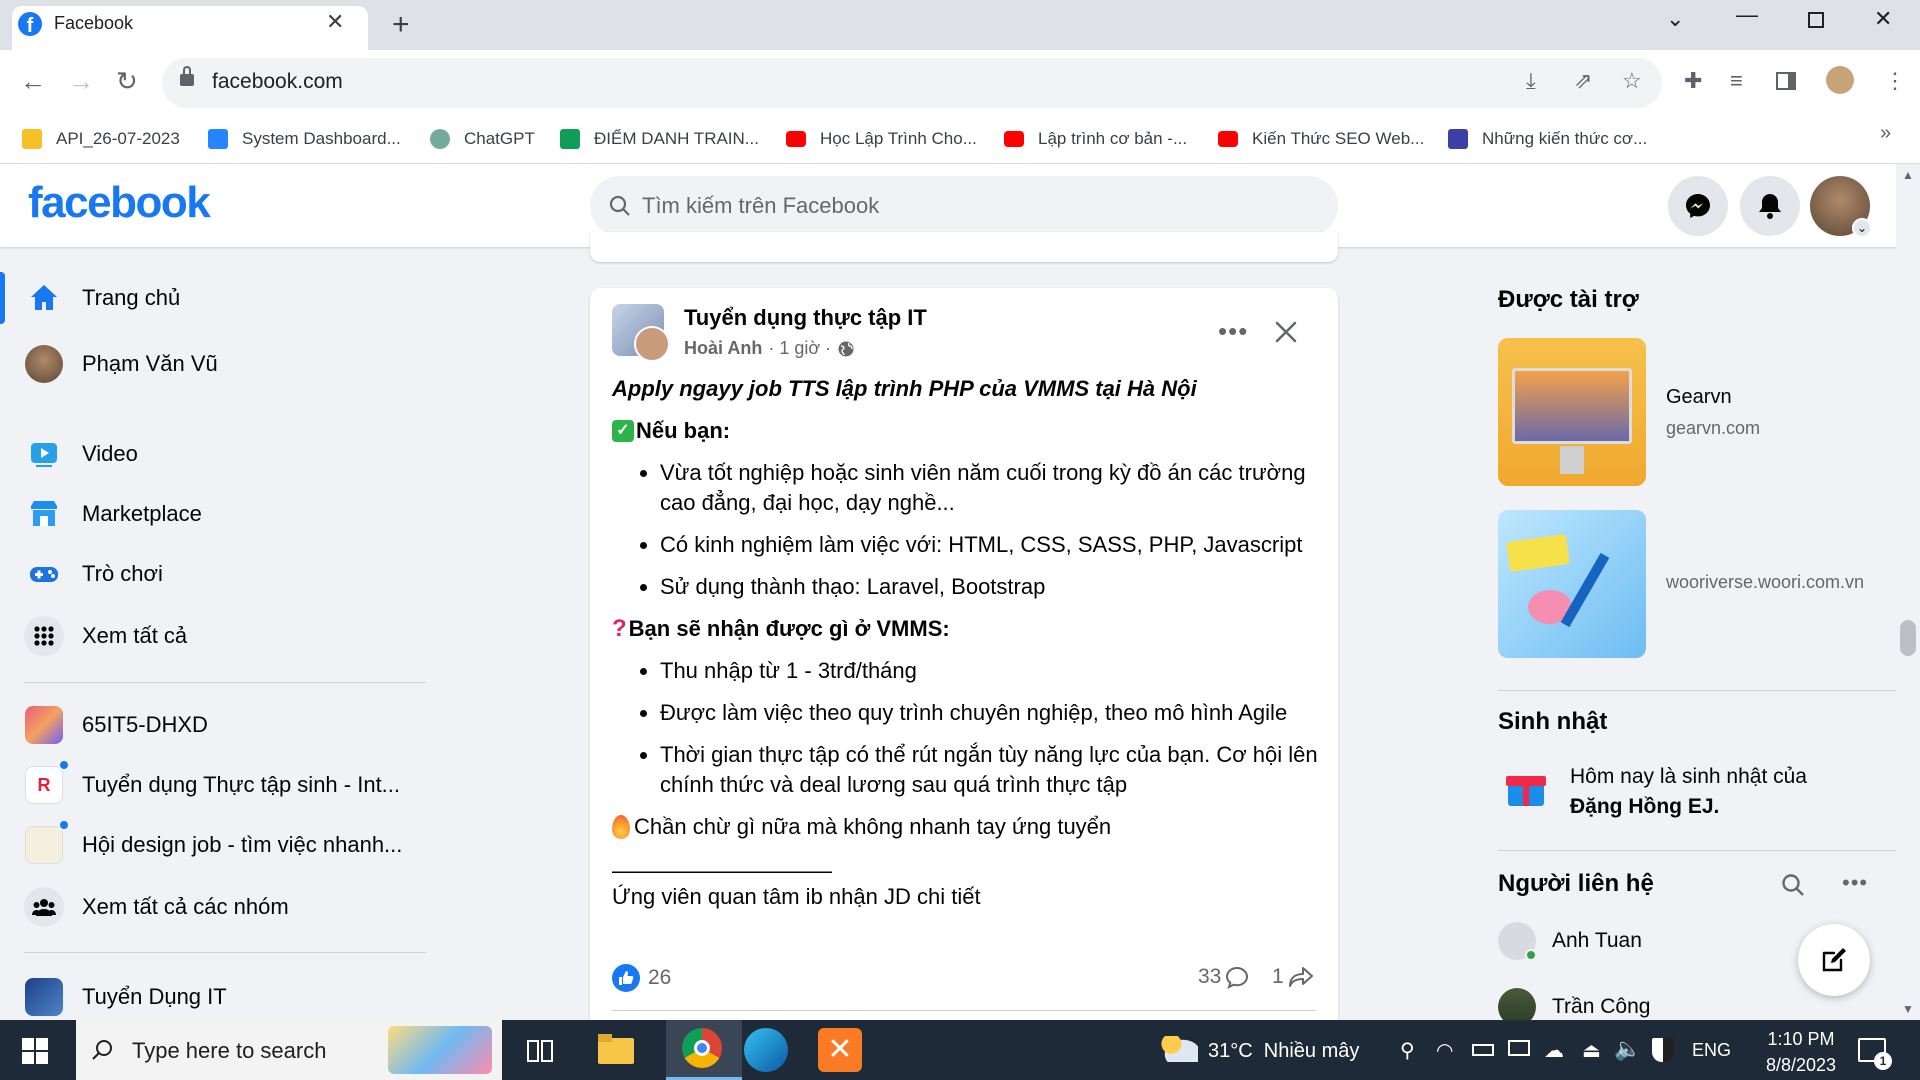  I want to click on windows-start-icon, so click(35, 1051).